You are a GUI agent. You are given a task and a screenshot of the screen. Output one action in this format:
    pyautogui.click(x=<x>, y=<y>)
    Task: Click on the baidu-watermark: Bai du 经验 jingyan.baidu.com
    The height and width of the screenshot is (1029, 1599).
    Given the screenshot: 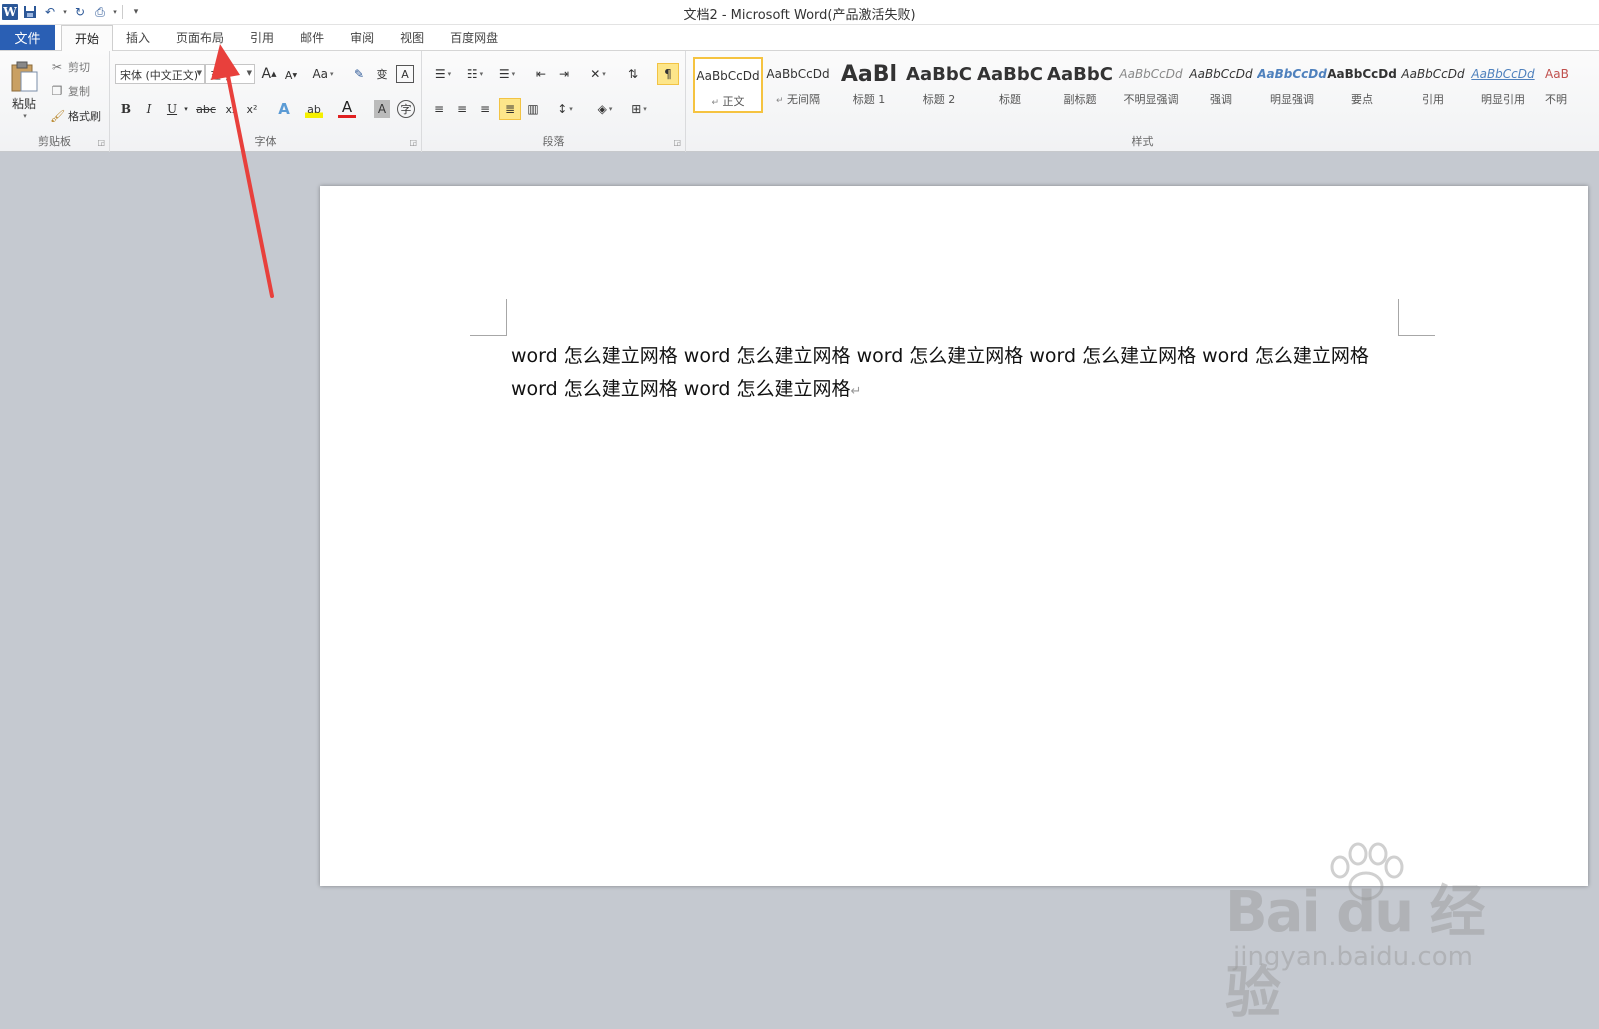 What is the action you would take?
    pyautogui.click(x=1375, y=934)
    